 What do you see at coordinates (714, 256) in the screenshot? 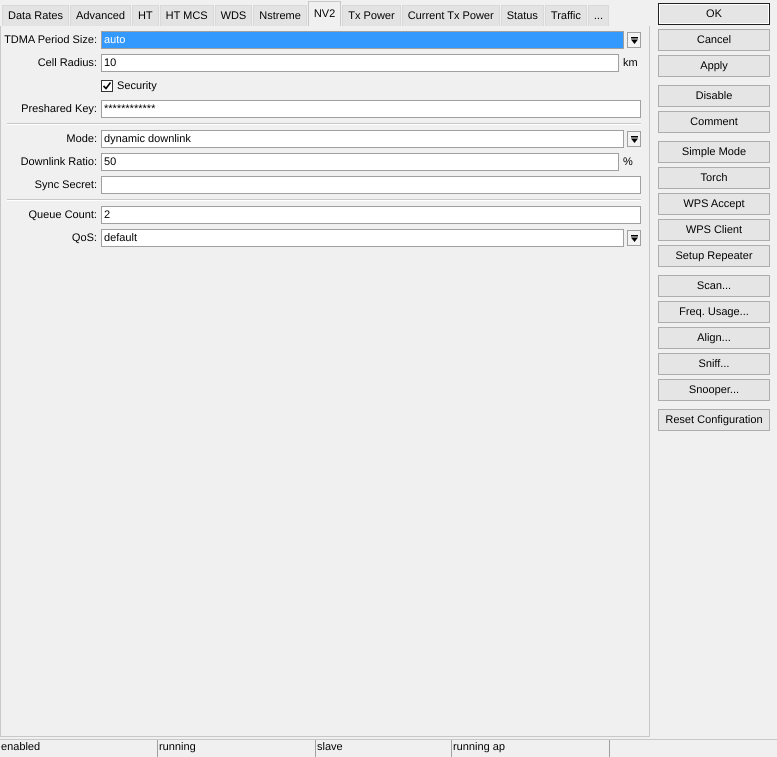
I see `action-button: Setup Repeater` at bounding box center [714, 256].